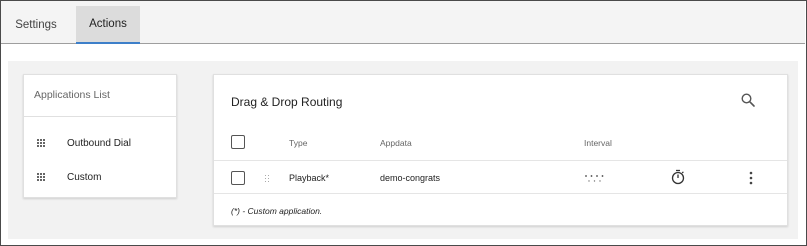 The height and width of the screenshot is (246, 807). Describe the element at coordinates (748, 100) in the screenshot. I see `search-icon` at that location.